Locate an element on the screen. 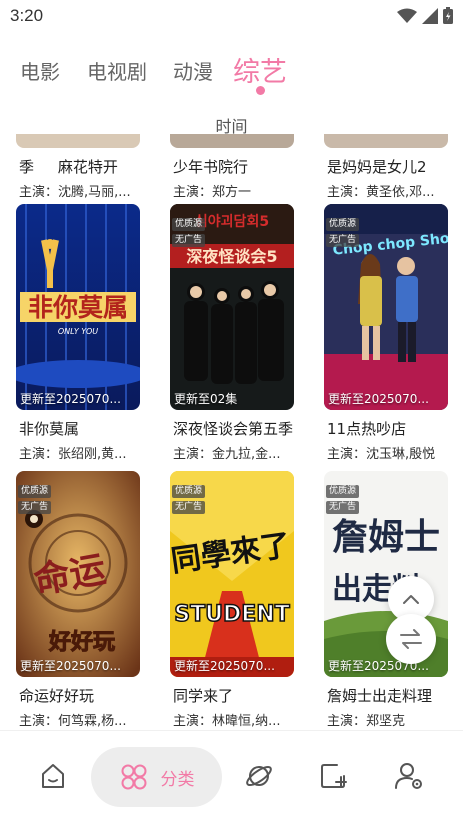 Image resolution: width=463 pixels, height=824 pixels. svg-text: 非你莫属 is located at coordinates (78, 307).